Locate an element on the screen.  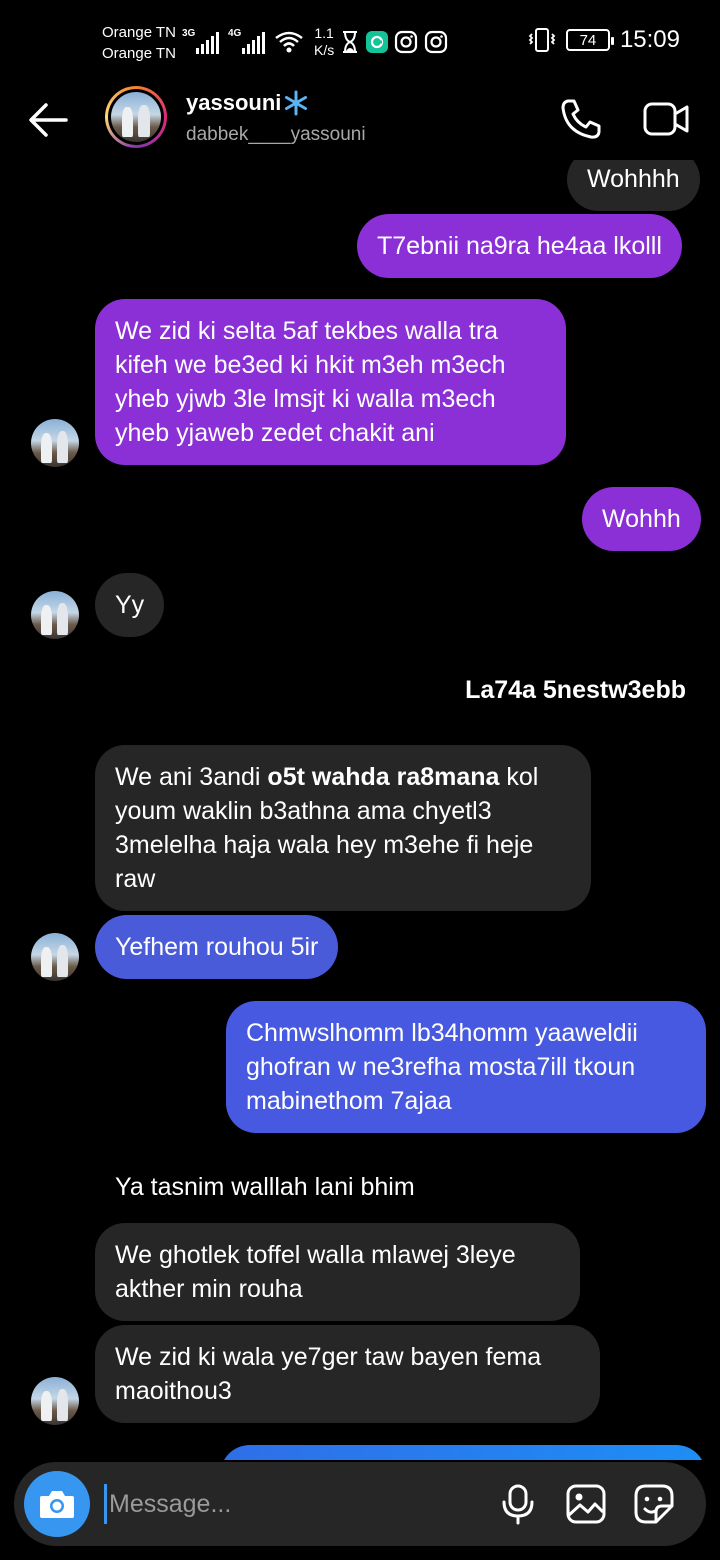
message-bubble-sent: Wohhh is located at coordinates (641, 519).